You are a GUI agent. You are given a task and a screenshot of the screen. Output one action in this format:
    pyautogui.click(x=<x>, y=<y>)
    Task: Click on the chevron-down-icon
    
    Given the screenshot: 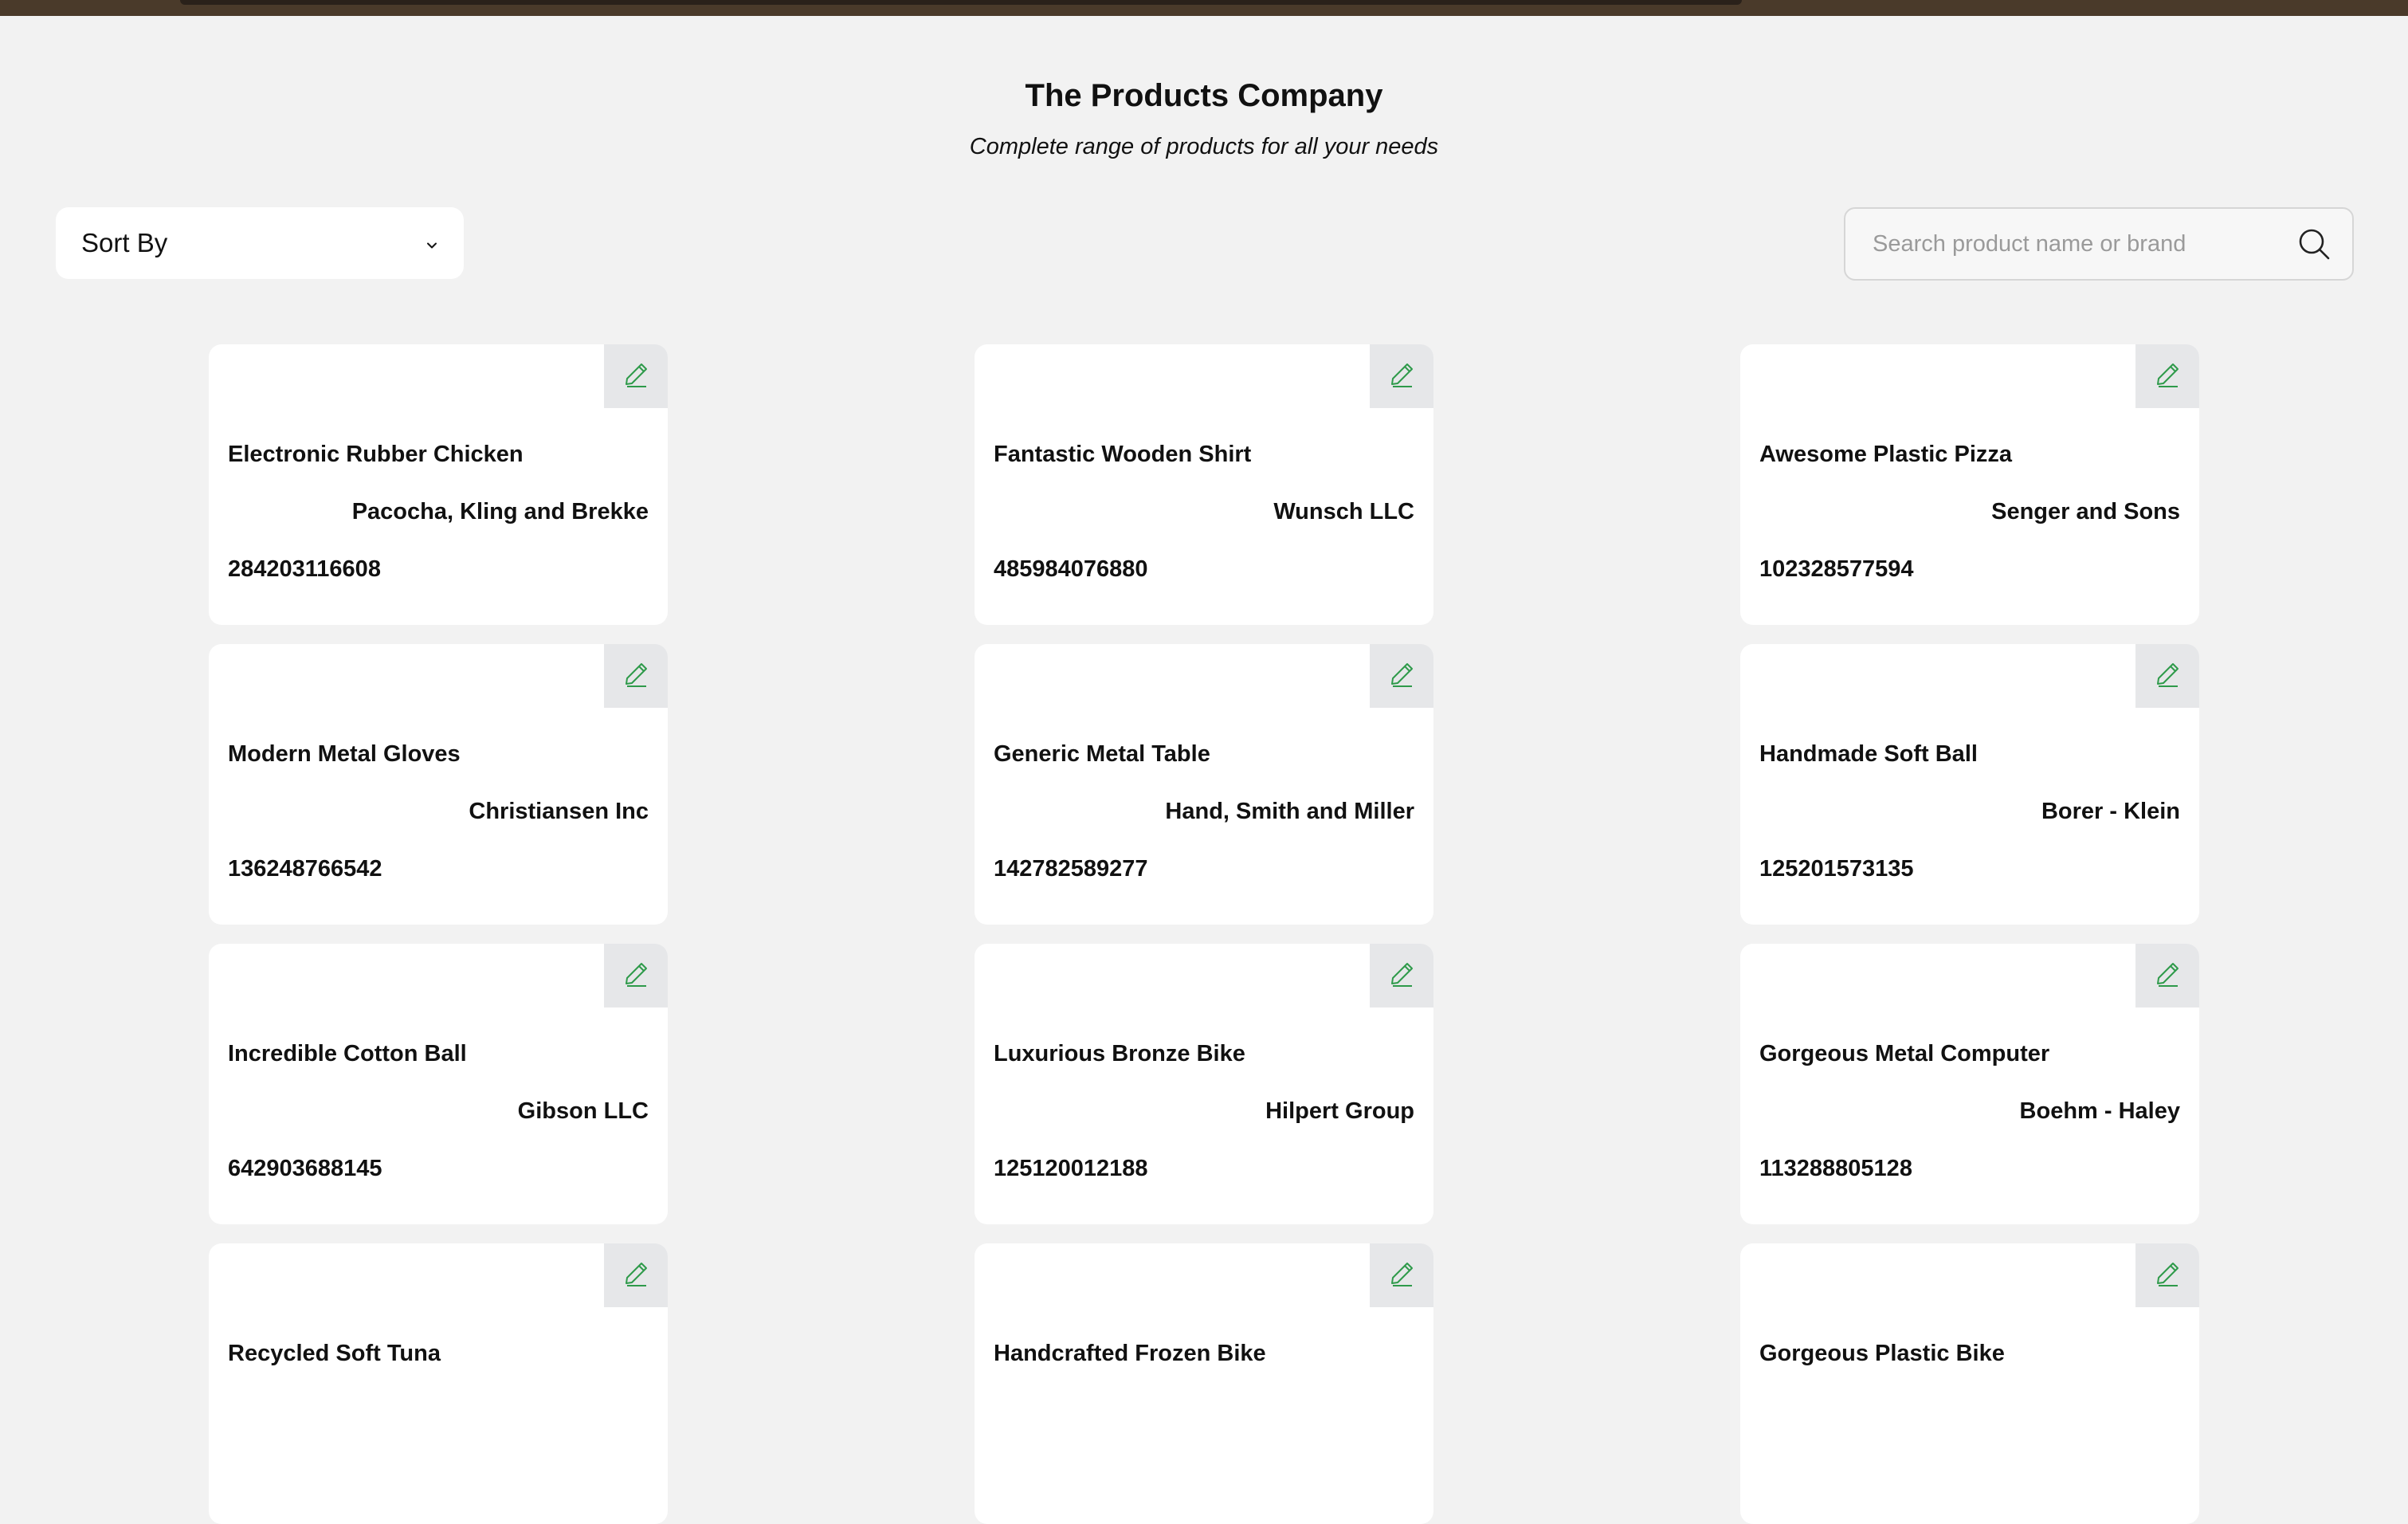 What is the action you would take?
    pyautogui.click(x=432, y=243)
    